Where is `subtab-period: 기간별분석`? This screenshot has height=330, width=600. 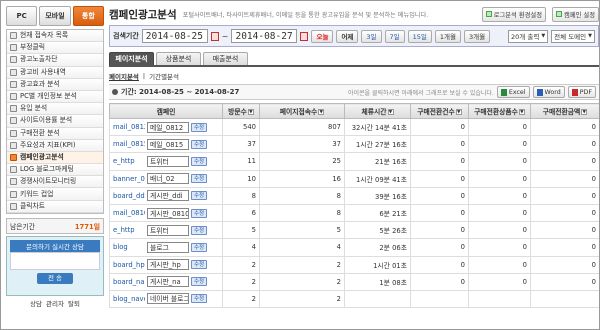
subtab-period: 기간별분석 is located at coordinates (164, 76).